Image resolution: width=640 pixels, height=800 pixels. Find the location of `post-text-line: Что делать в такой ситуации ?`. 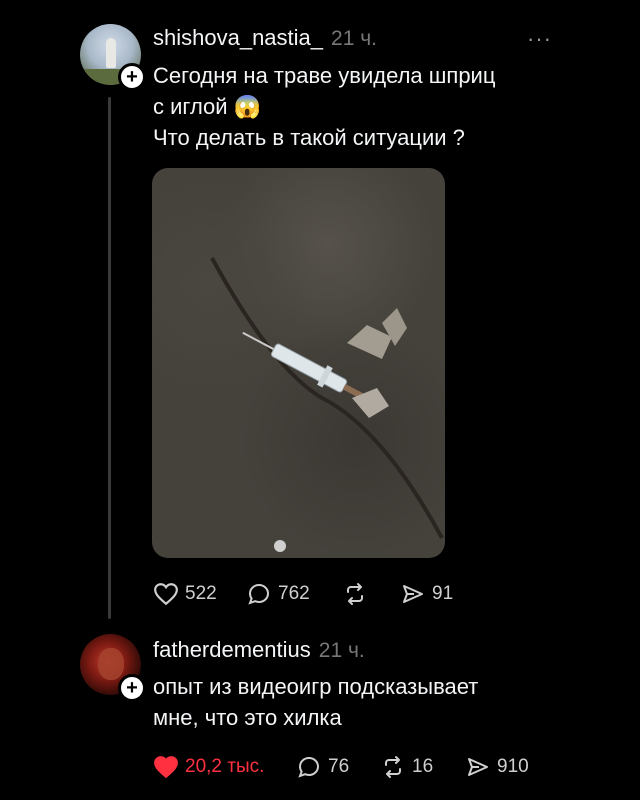

post-text-line: Что делать в такой ситуации ? is located at coordinates (309, 137).